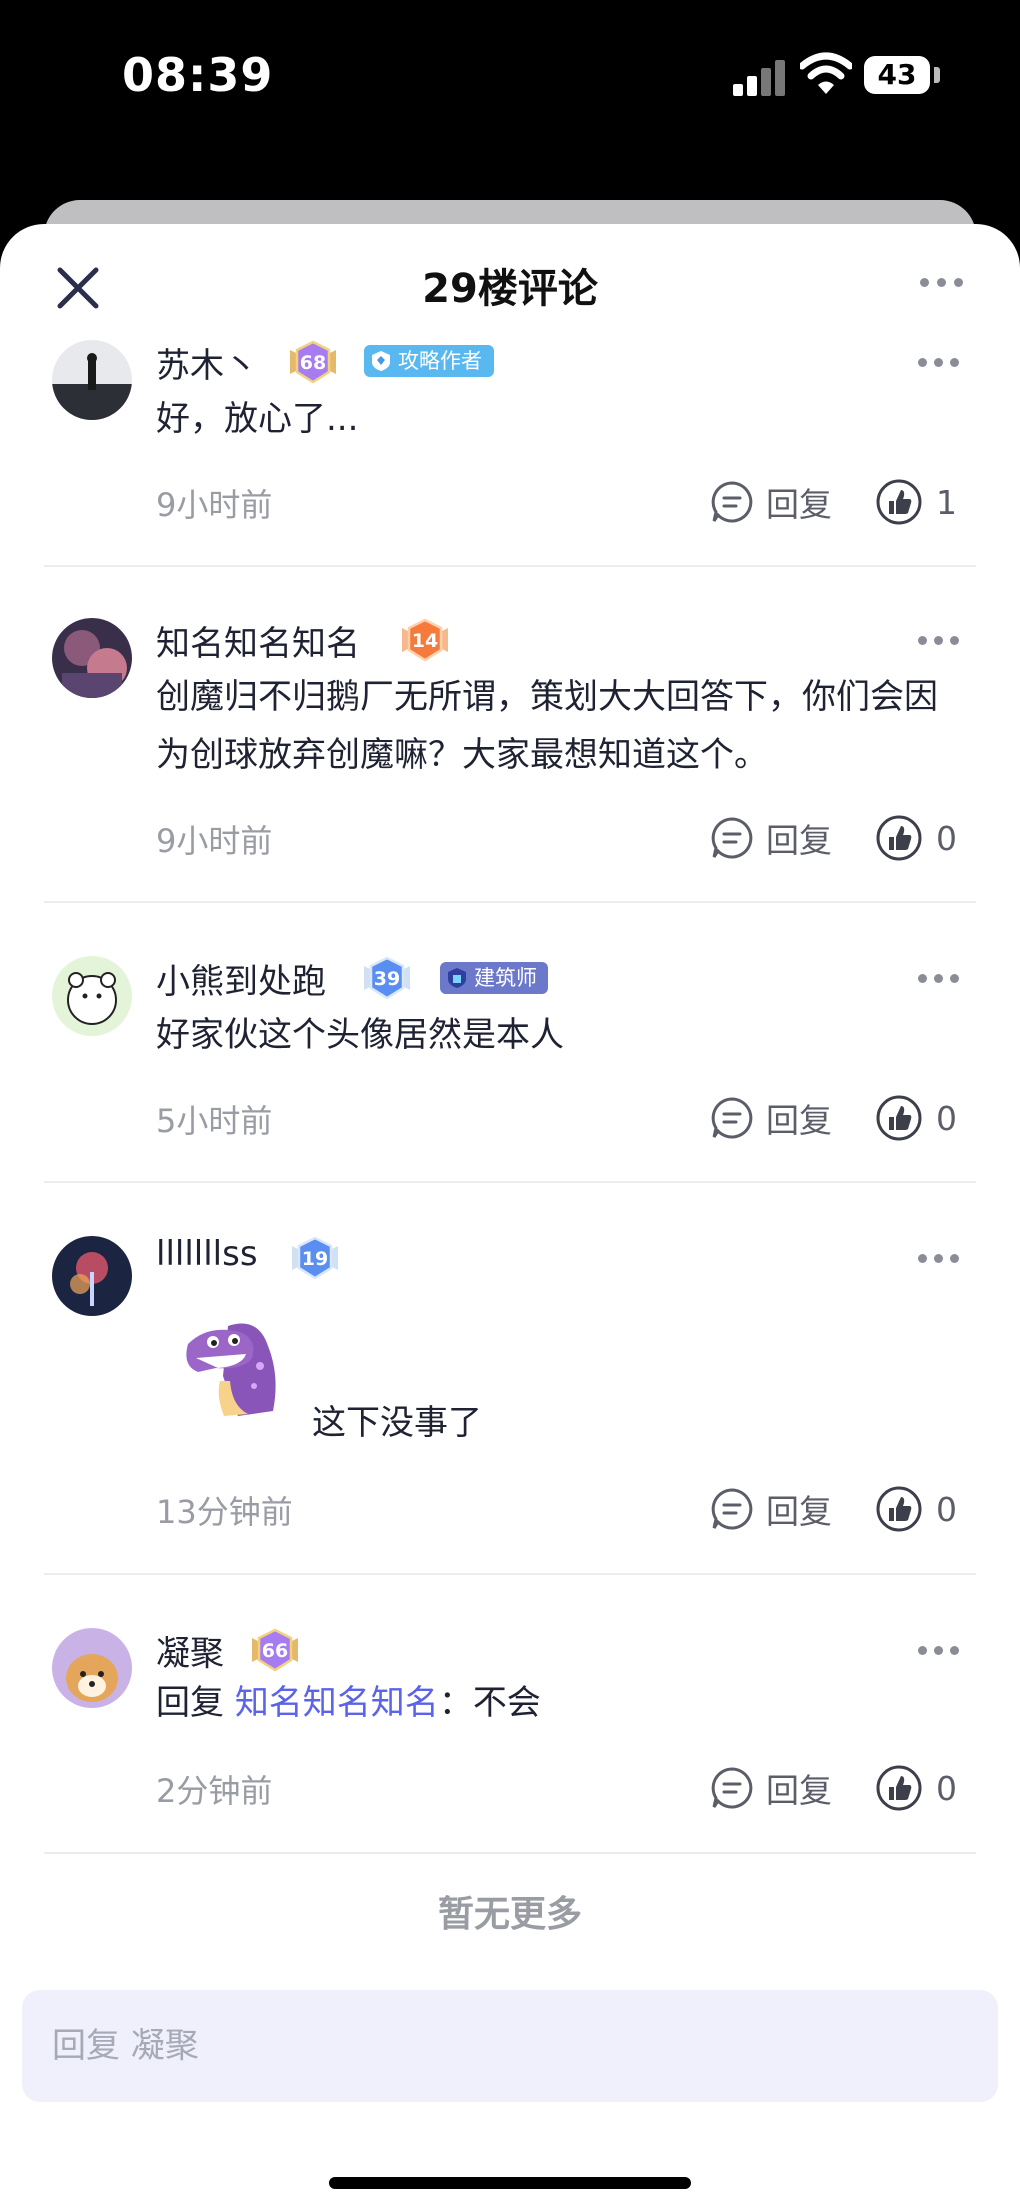  What do you see at coordinates (510, 75) in the screenshot?
I see `status-bar: 08:39 43` at bounding box center [510, 75].